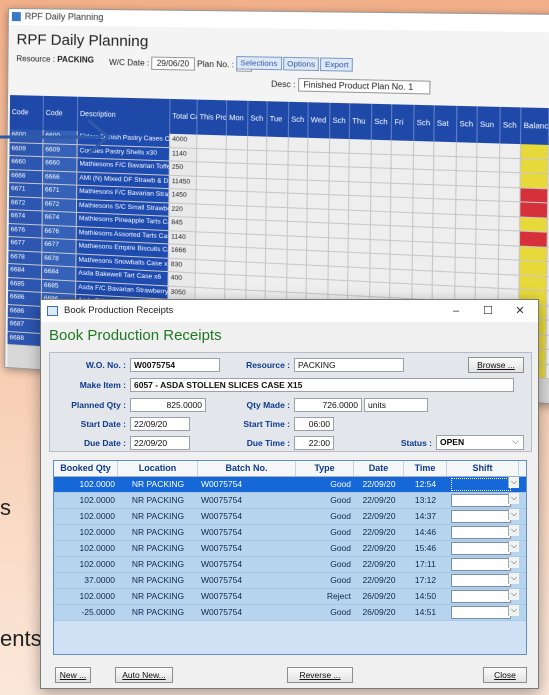 This screenshot has width=549, height=695. Describe the element at coordinates (168, 405) in the screenshot. I see `planned-qty-field: 825.0000` at that location.